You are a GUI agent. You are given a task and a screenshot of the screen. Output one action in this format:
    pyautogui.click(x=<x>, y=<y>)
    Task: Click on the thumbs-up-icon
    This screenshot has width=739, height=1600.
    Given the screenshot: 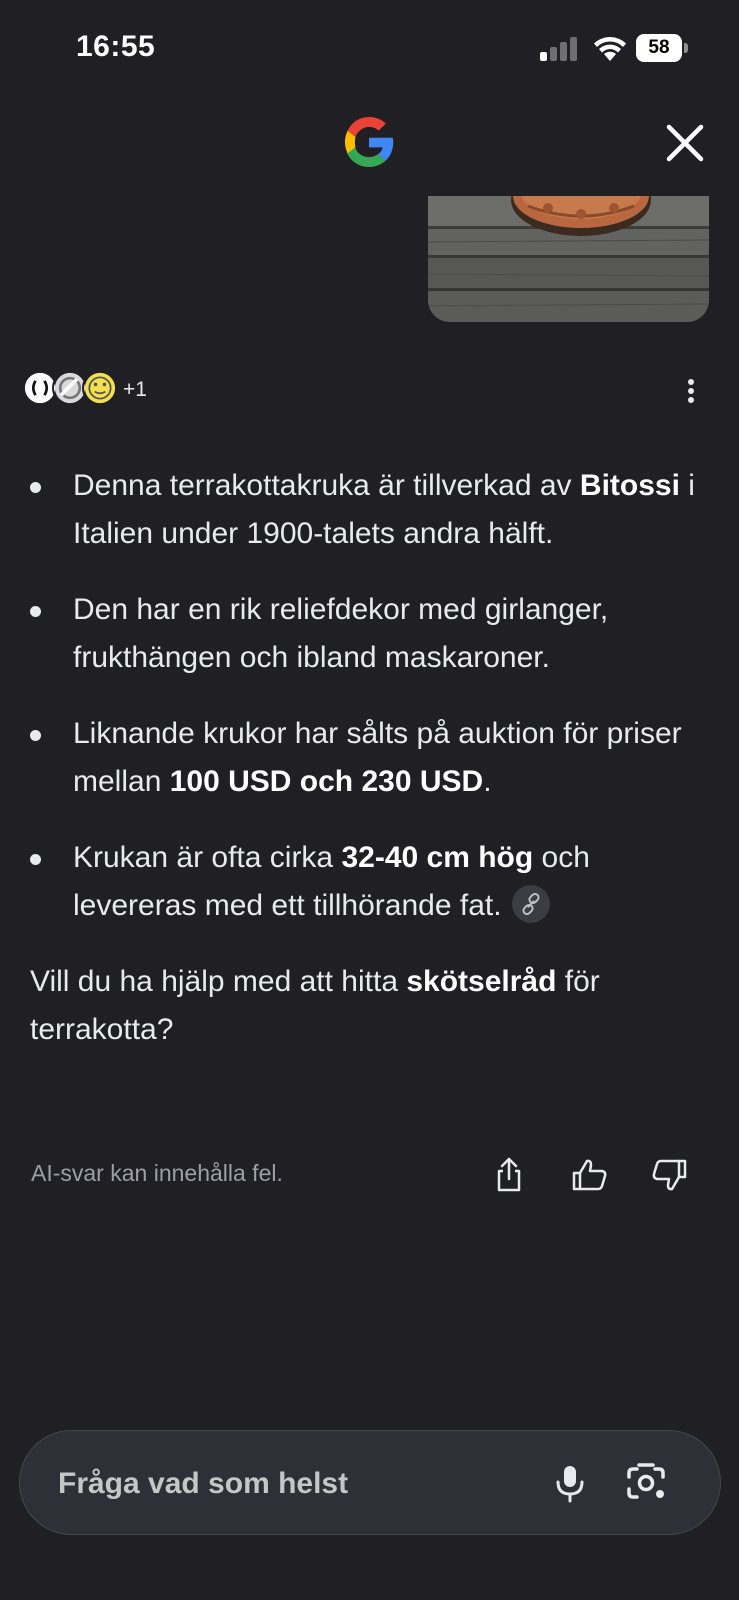 What is the action you would take?
    pyautogui.click(x=590, y=1175)
    